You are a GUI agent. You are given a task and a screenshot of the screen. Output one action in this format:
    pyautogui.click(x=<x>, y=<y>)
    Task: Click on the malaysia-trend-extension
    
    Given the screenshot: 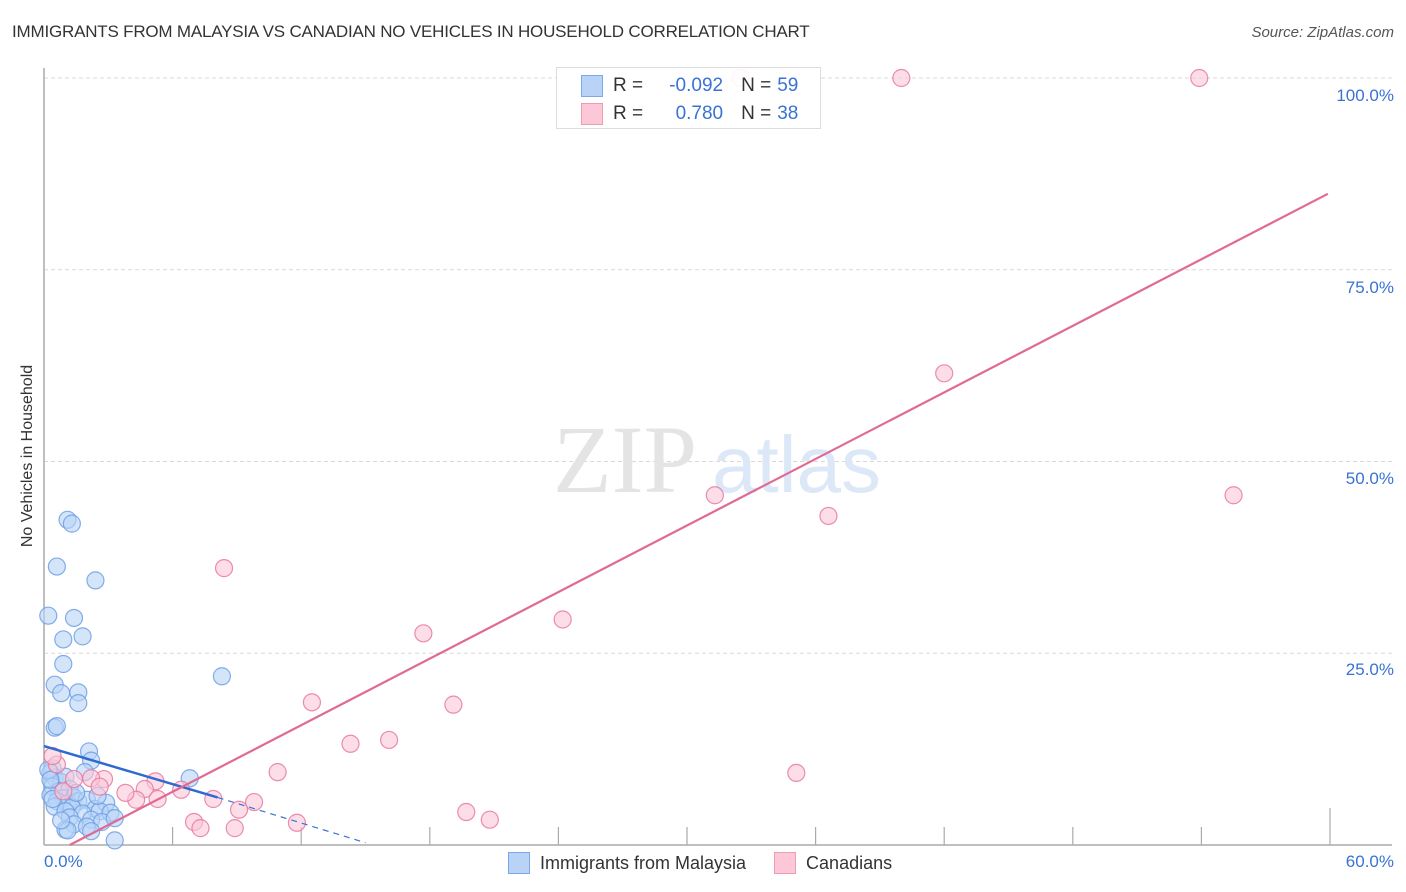 What is the action you would take?
    pyautogui.click(x=291, y=820)
    